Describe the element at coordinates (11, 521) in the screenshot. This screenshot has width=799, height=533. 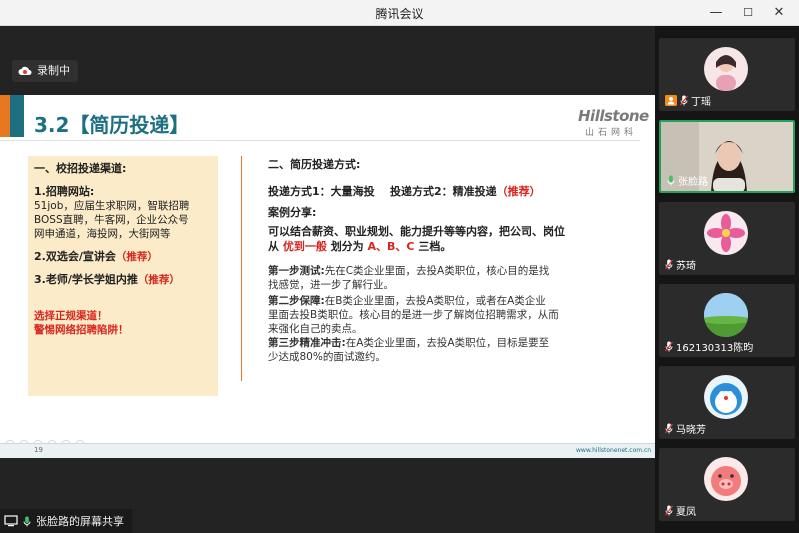
I see `screen-share-icon` at that location.